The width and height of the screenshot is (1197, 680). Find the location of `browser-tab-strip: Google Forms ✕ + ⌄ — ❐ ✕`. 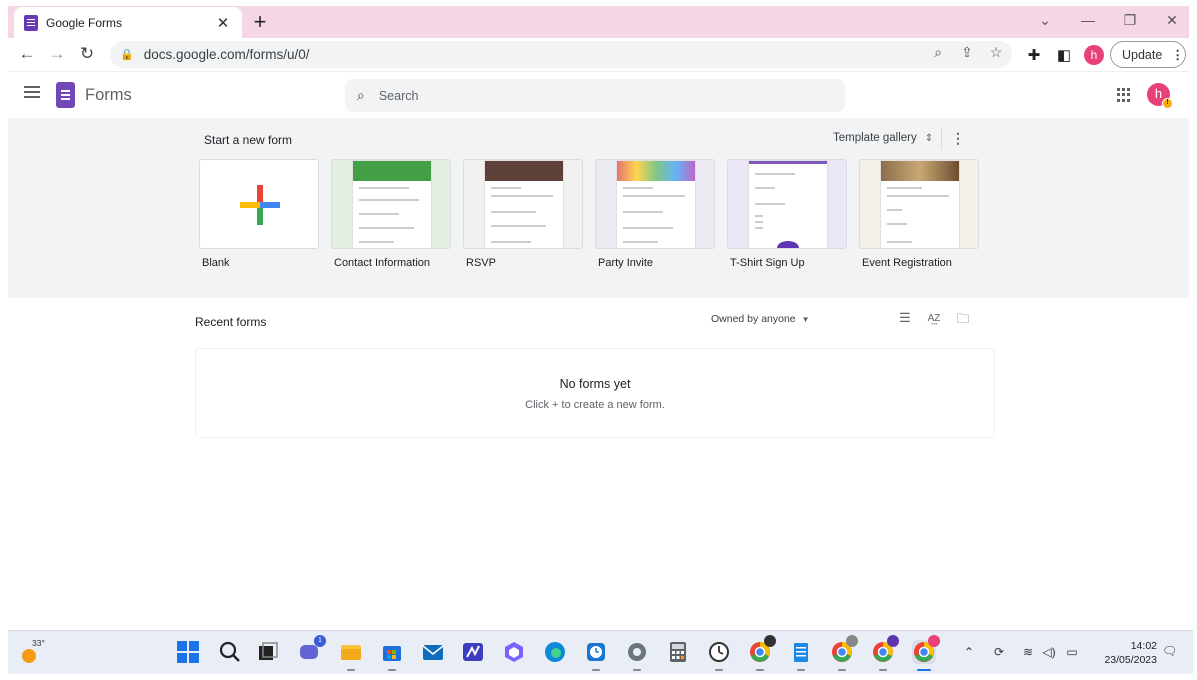

browser-tab-strip: Google Forms ✕ + ⌄ — ❐ ✕ is located at coordinates (598, 22).